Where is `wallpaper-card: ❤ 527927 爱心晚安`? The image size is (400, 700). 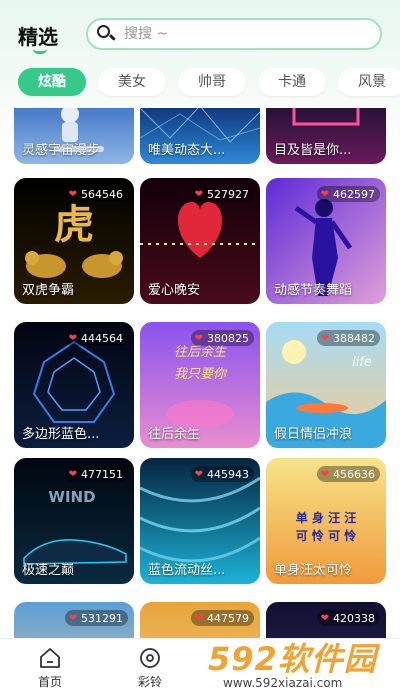
wallpaper-card: ❤ 527927 爱心晚安 is located at coordinates (200, 241).